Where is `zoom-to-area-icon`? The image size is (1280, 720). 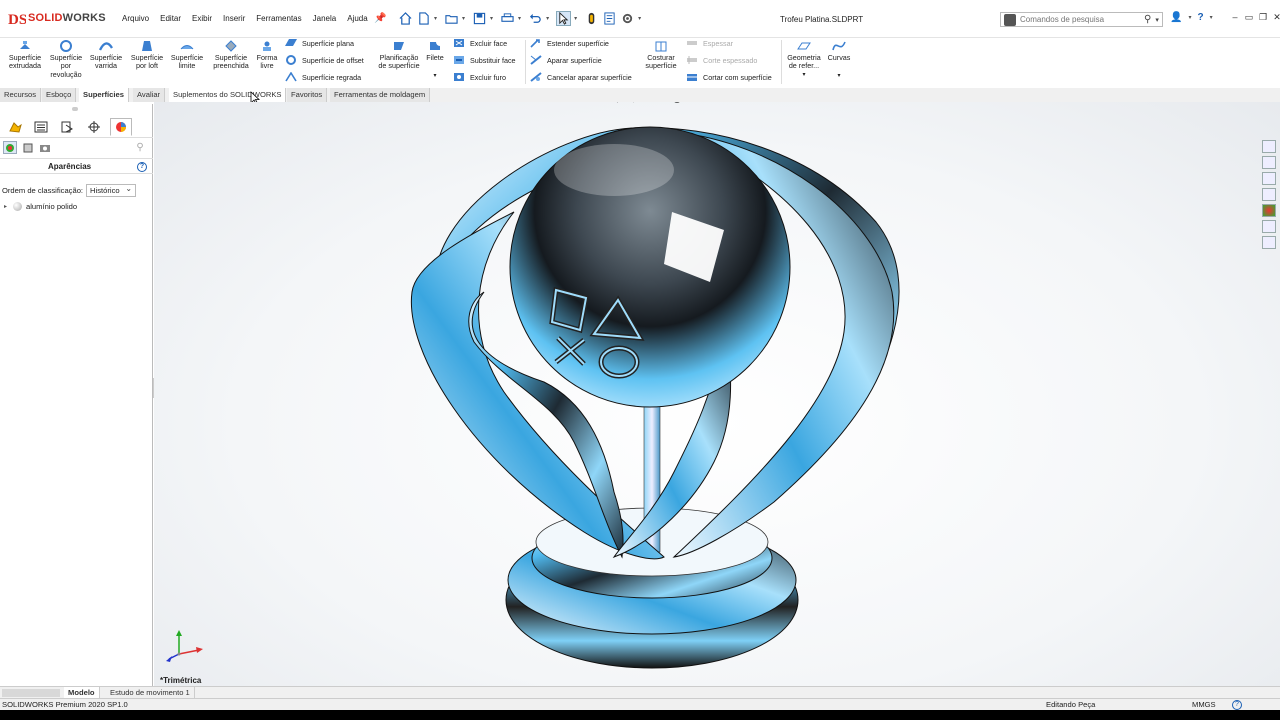
zoom-to-area-icon is located at coordinates (628, 102).